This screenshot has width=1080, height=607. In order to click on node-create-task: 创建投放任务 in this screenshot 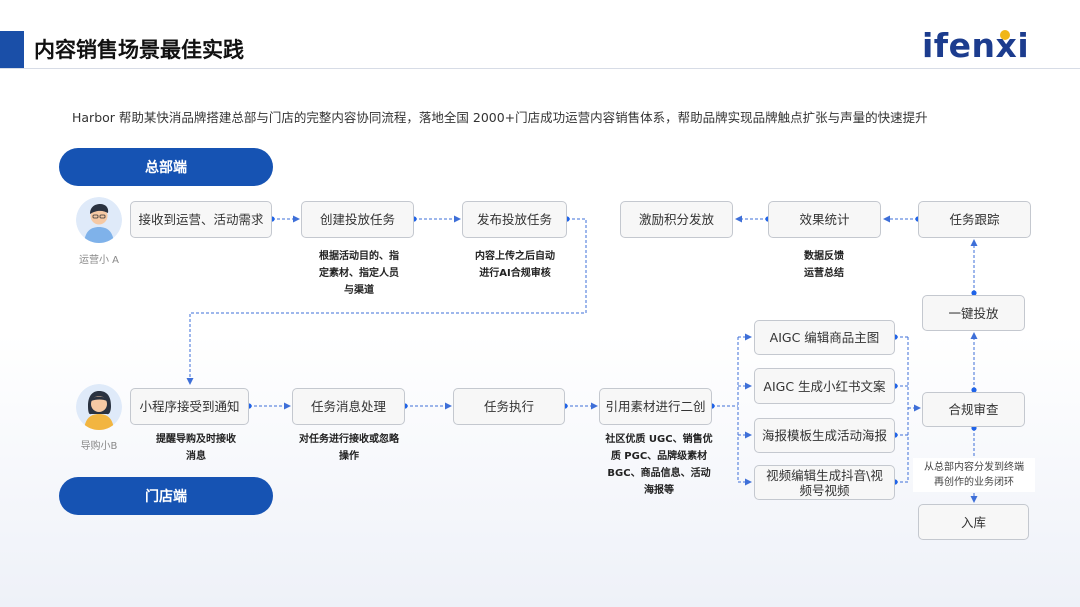, I will do `click(357, 219)`.